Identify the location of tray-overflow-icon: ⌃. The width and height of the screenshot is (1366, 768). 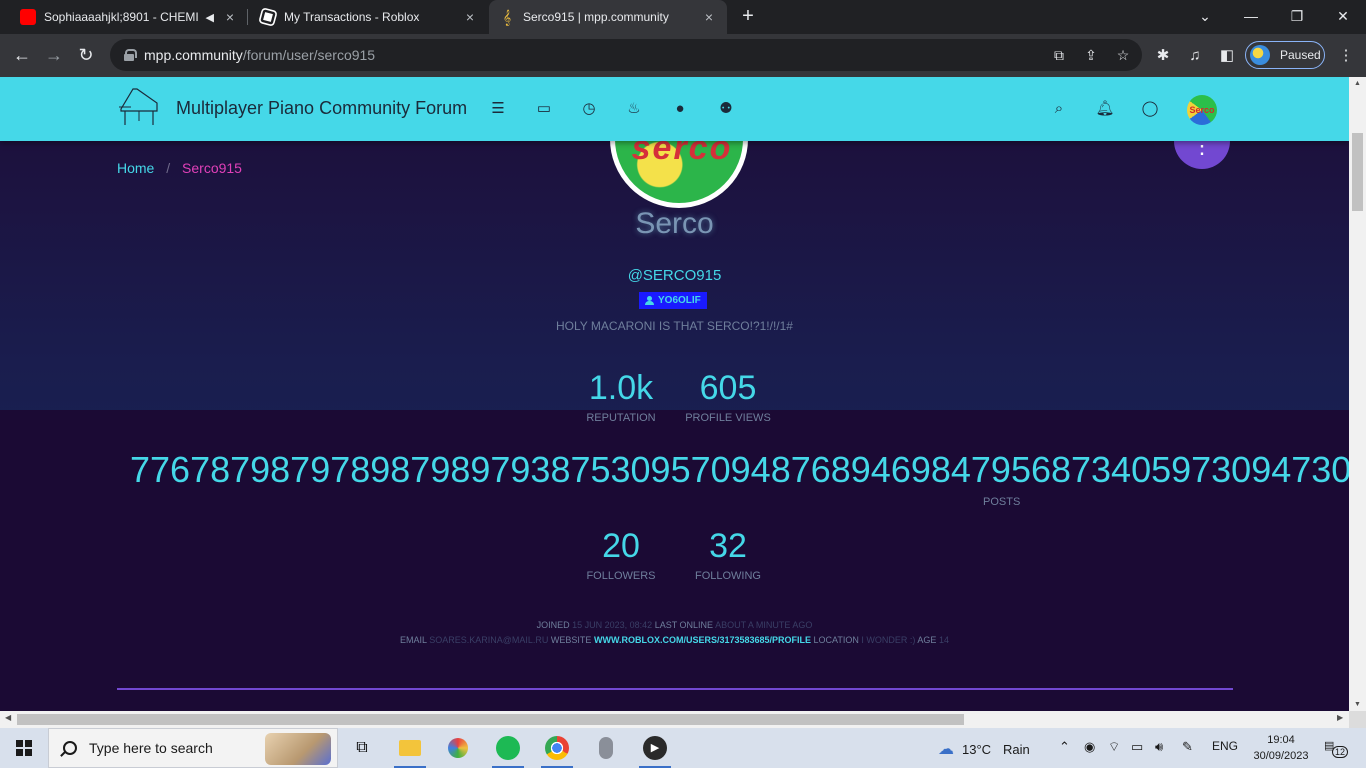
(1064, 747).